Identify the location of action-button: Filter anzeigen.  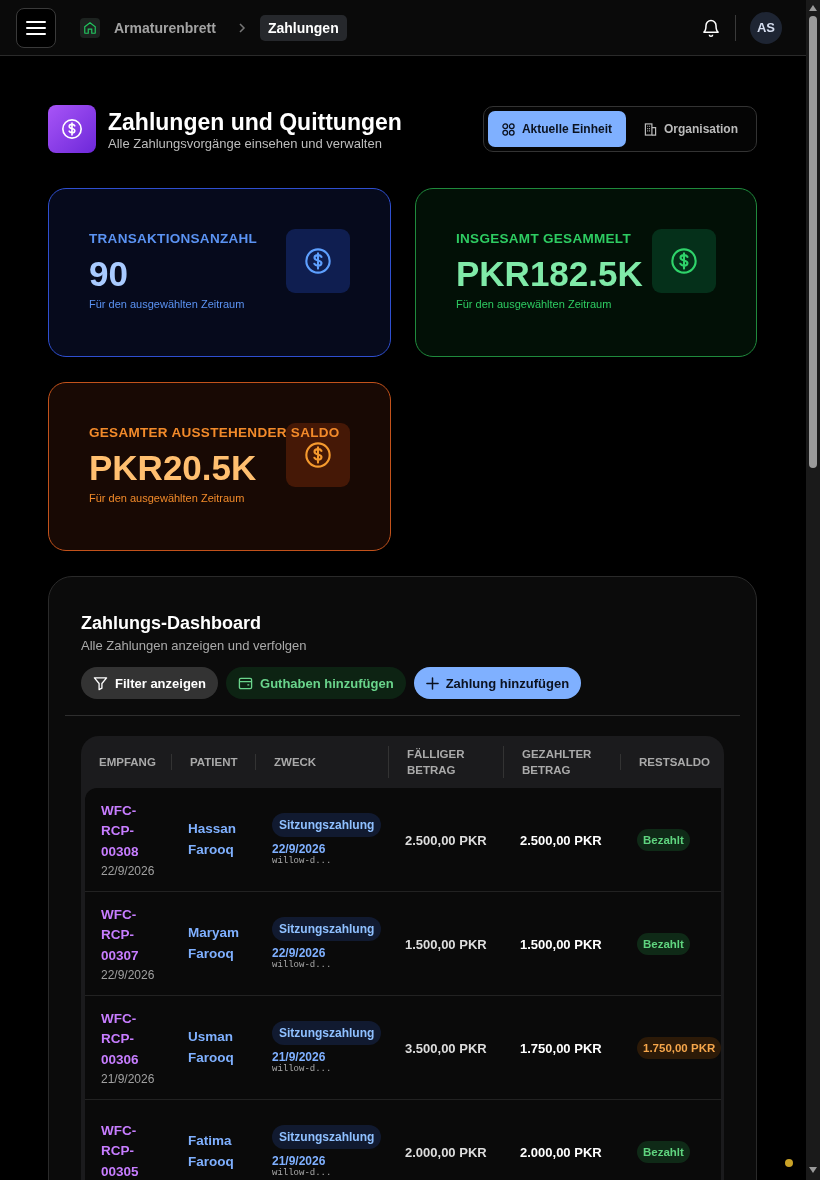
(150, 683).